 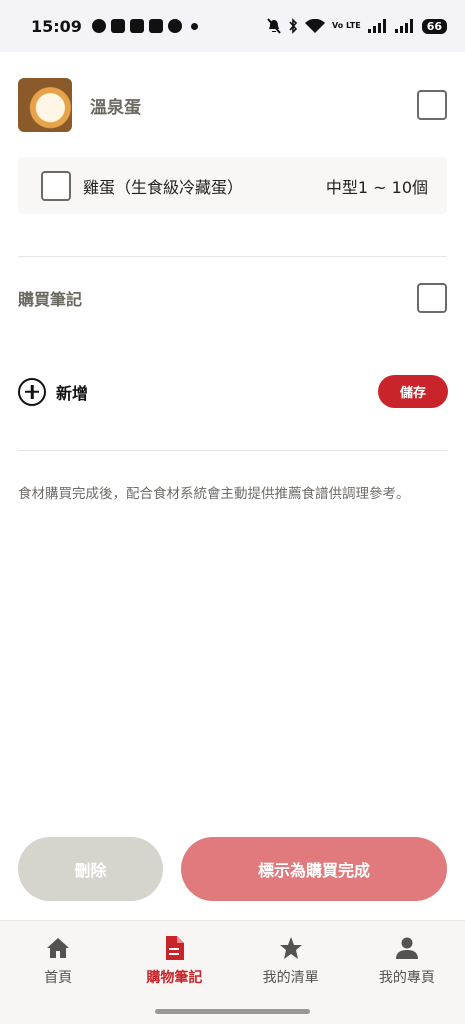 What do you see at coordinates (232, 1011) in the screenshot?
I see `home-indicator` at bounding box center [232, 1011].